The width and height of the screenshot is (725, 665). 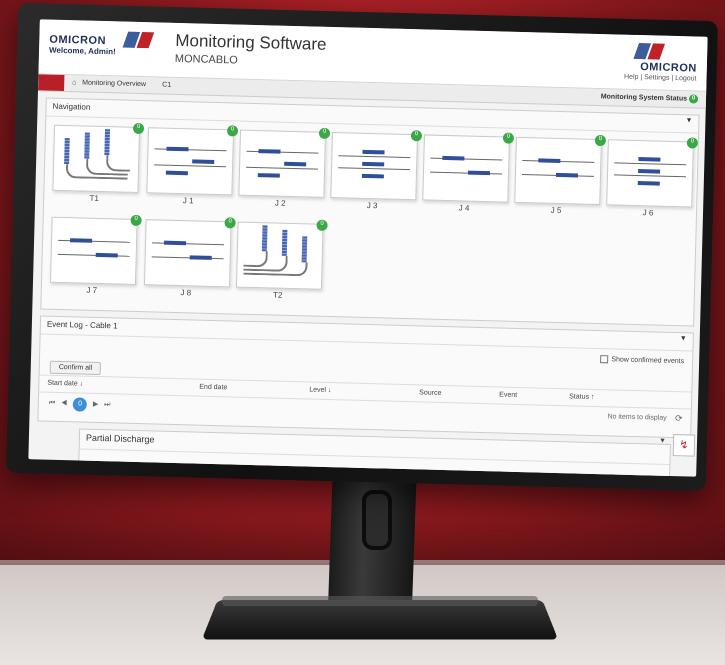 I want to click on signal-chart-icon: ↯, so click(x=684, y=445).